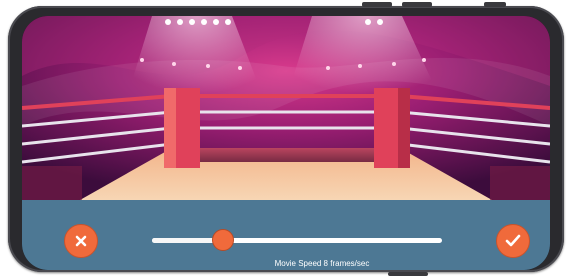  I want to click on cancel-button, so click(81, 241).